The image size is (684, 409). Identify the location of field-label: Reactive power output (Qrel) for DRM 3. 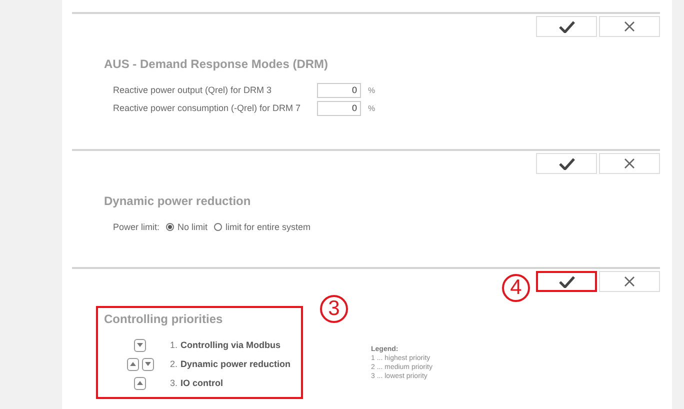
(193, 90).